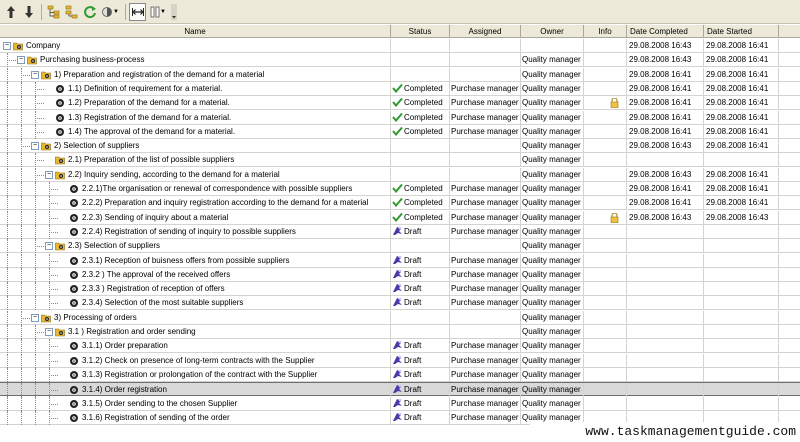 The height and width of the screenshot is (442, 800). What do you see at coordinates (552, 31) in the screenshot?
I see `column-header-owner: Owner` at bounding box center [552, 31].